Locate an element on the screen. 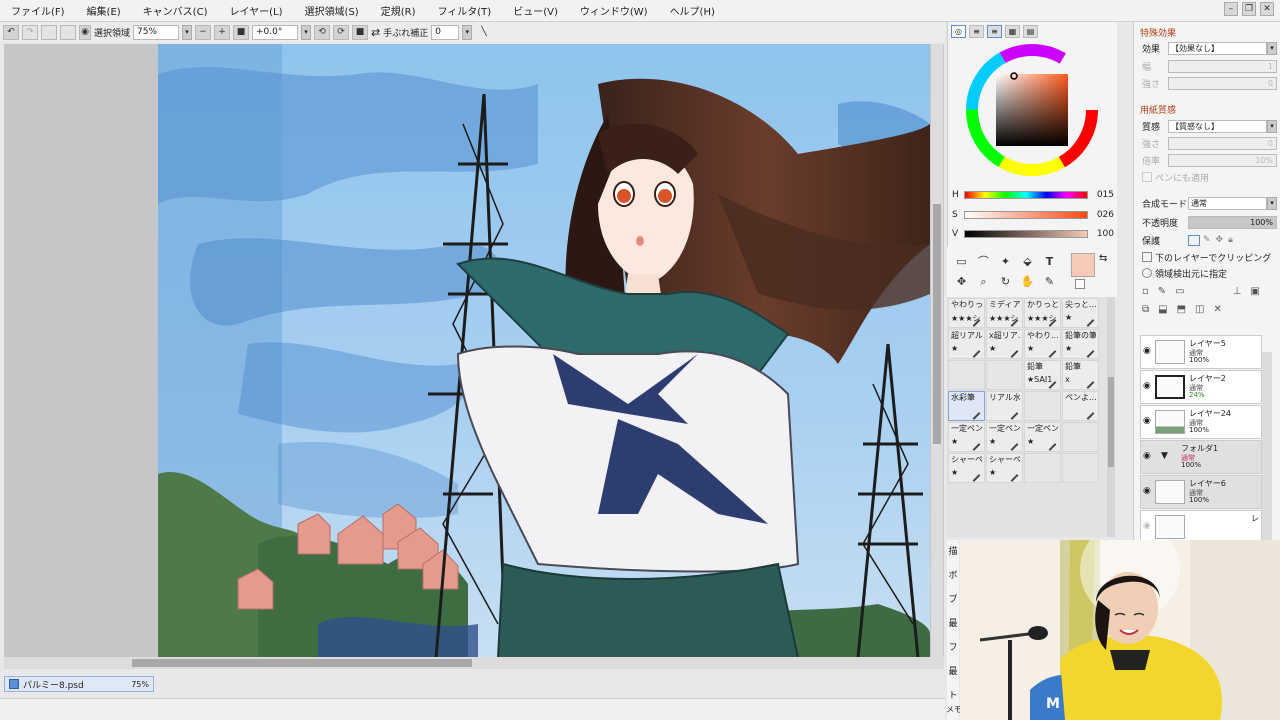 This screenshot has height=720, width=1280. source-row: 領域検出元に指定 is located at coordinates (1209, 273).